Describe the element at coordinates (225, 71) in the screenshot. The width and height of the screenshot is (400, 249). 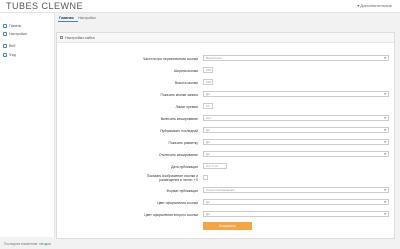
I see `form-row: Ширина иконки 100` at that location.